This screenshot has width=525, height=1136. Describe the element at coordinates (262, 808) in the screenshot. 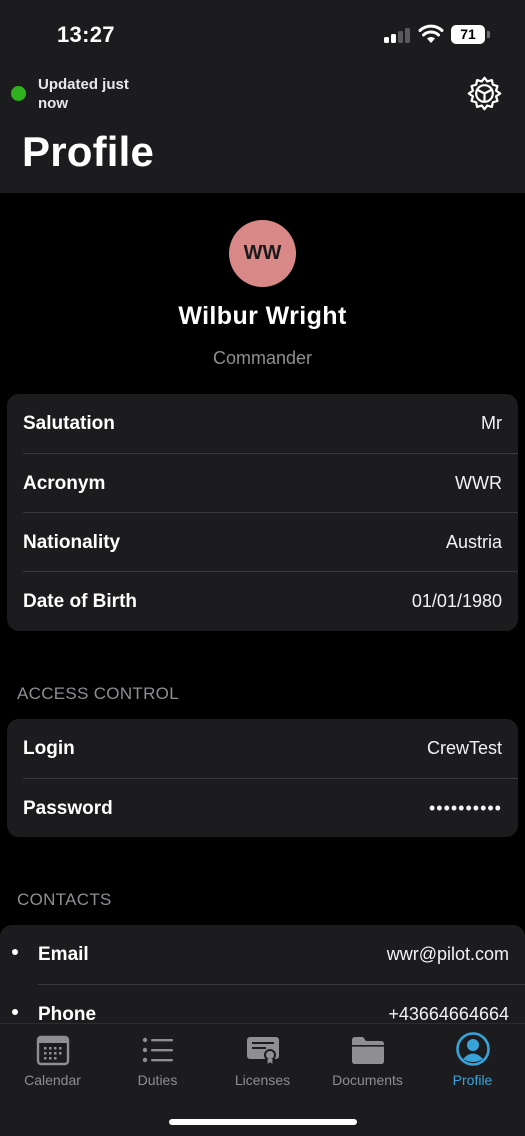

I see `access-row-password: Password ••••••••••` at that location.